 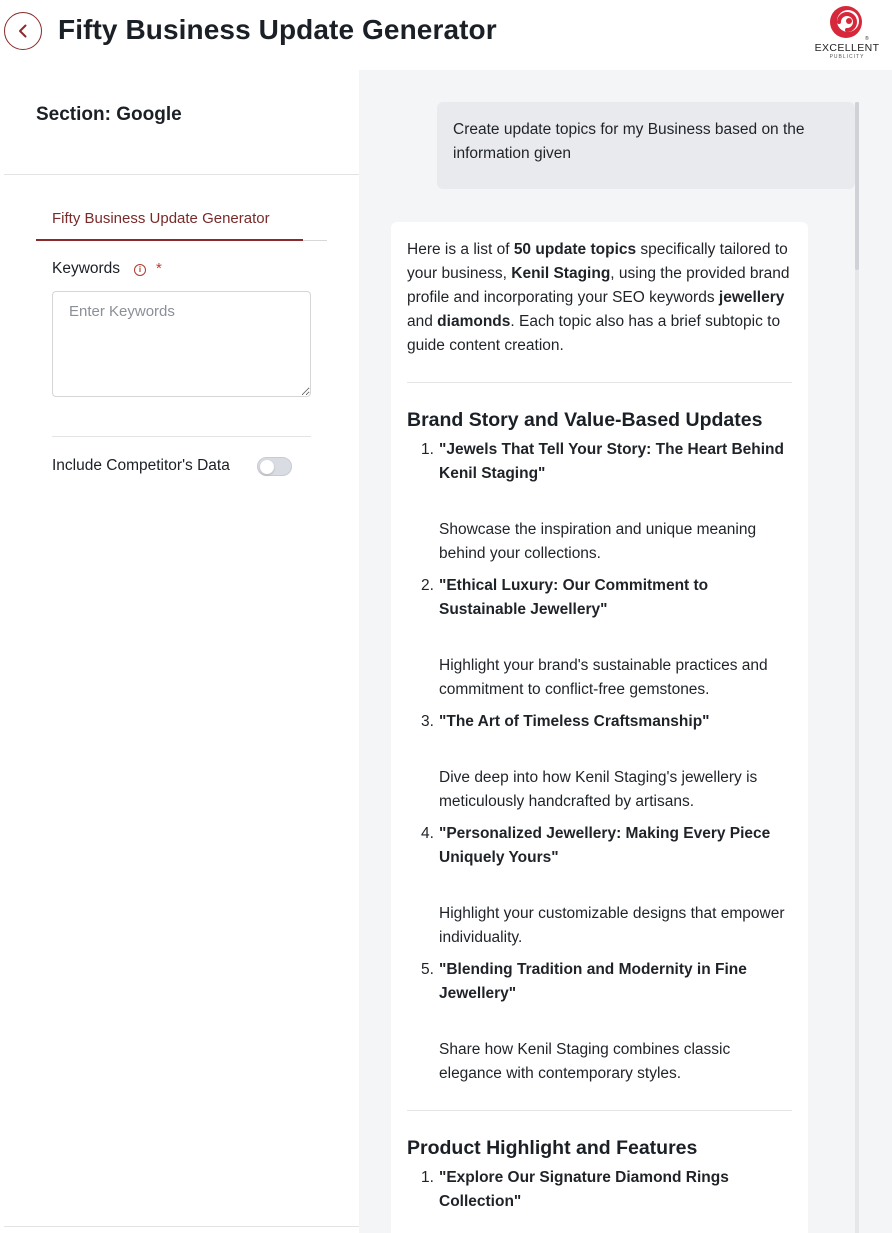 What do you see at coordinates (552, 1148) in the screenshot?
I see `category-heading: Product Highlight and Features` at bounding box center [552, 1148].